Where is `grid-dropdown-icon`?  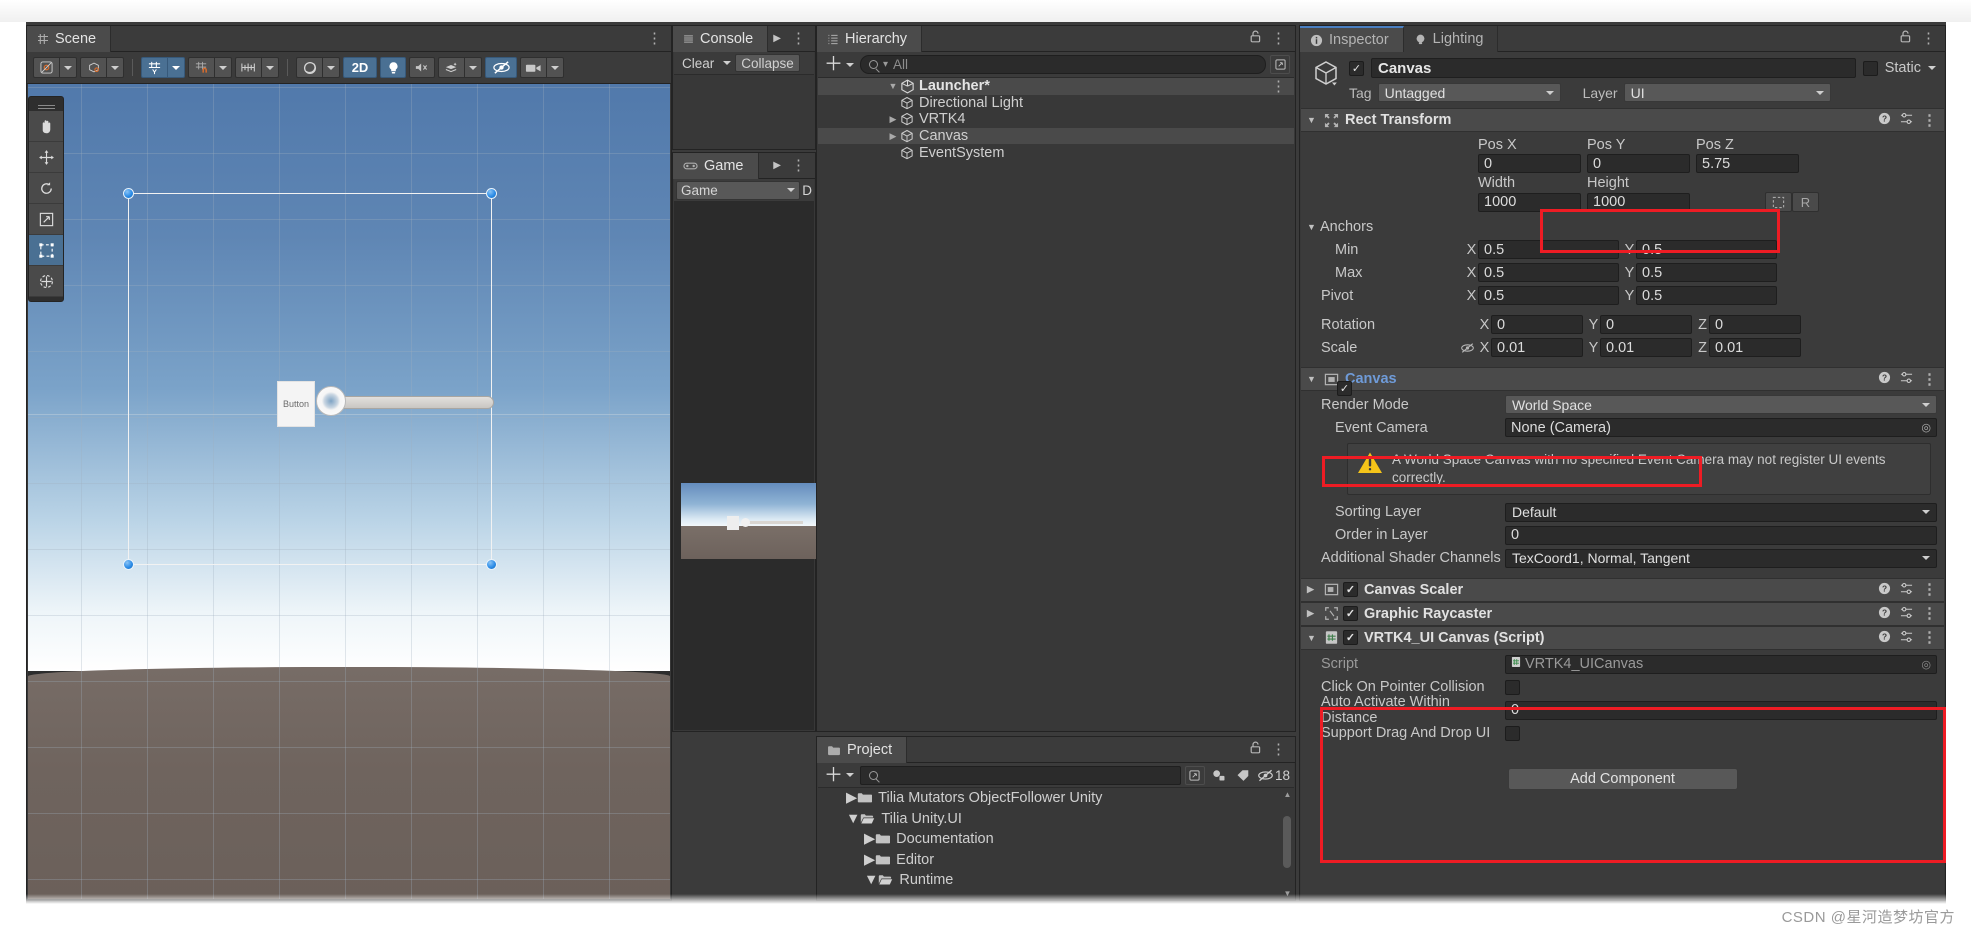 grid-dropdown-icon is located at coordinates (176, 67).